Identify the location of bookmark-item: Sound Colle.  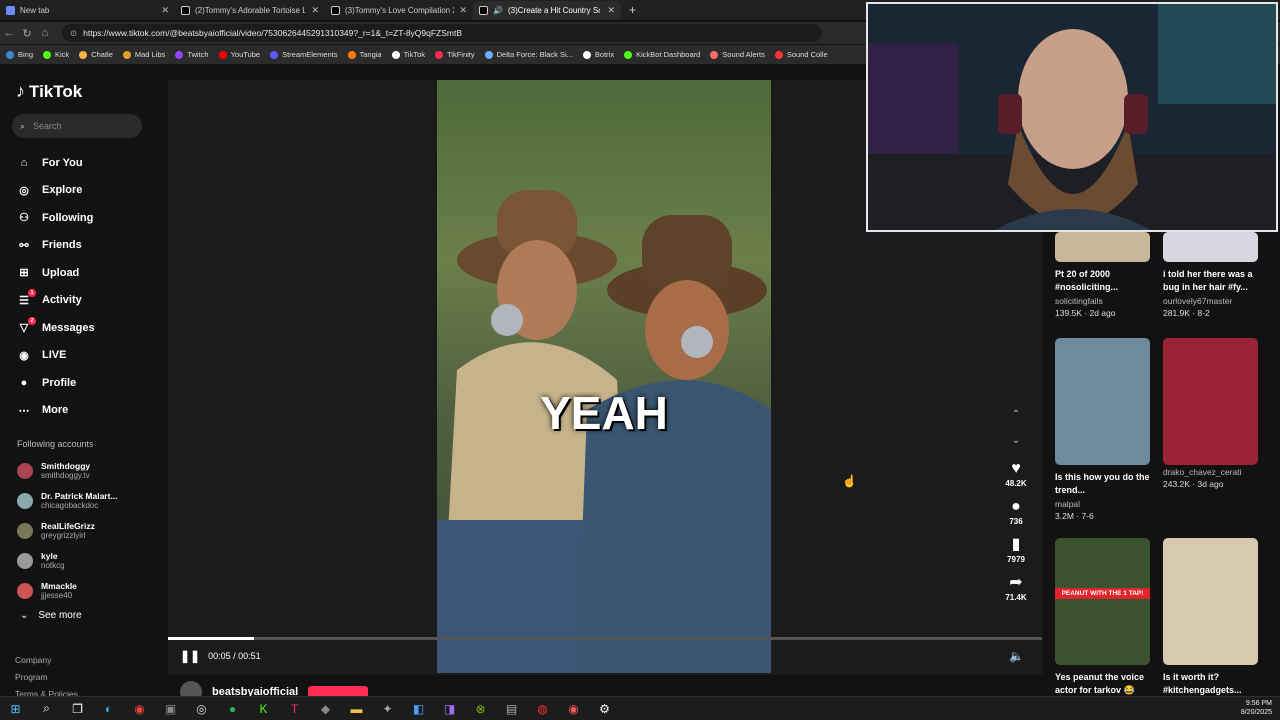
(801, 54).